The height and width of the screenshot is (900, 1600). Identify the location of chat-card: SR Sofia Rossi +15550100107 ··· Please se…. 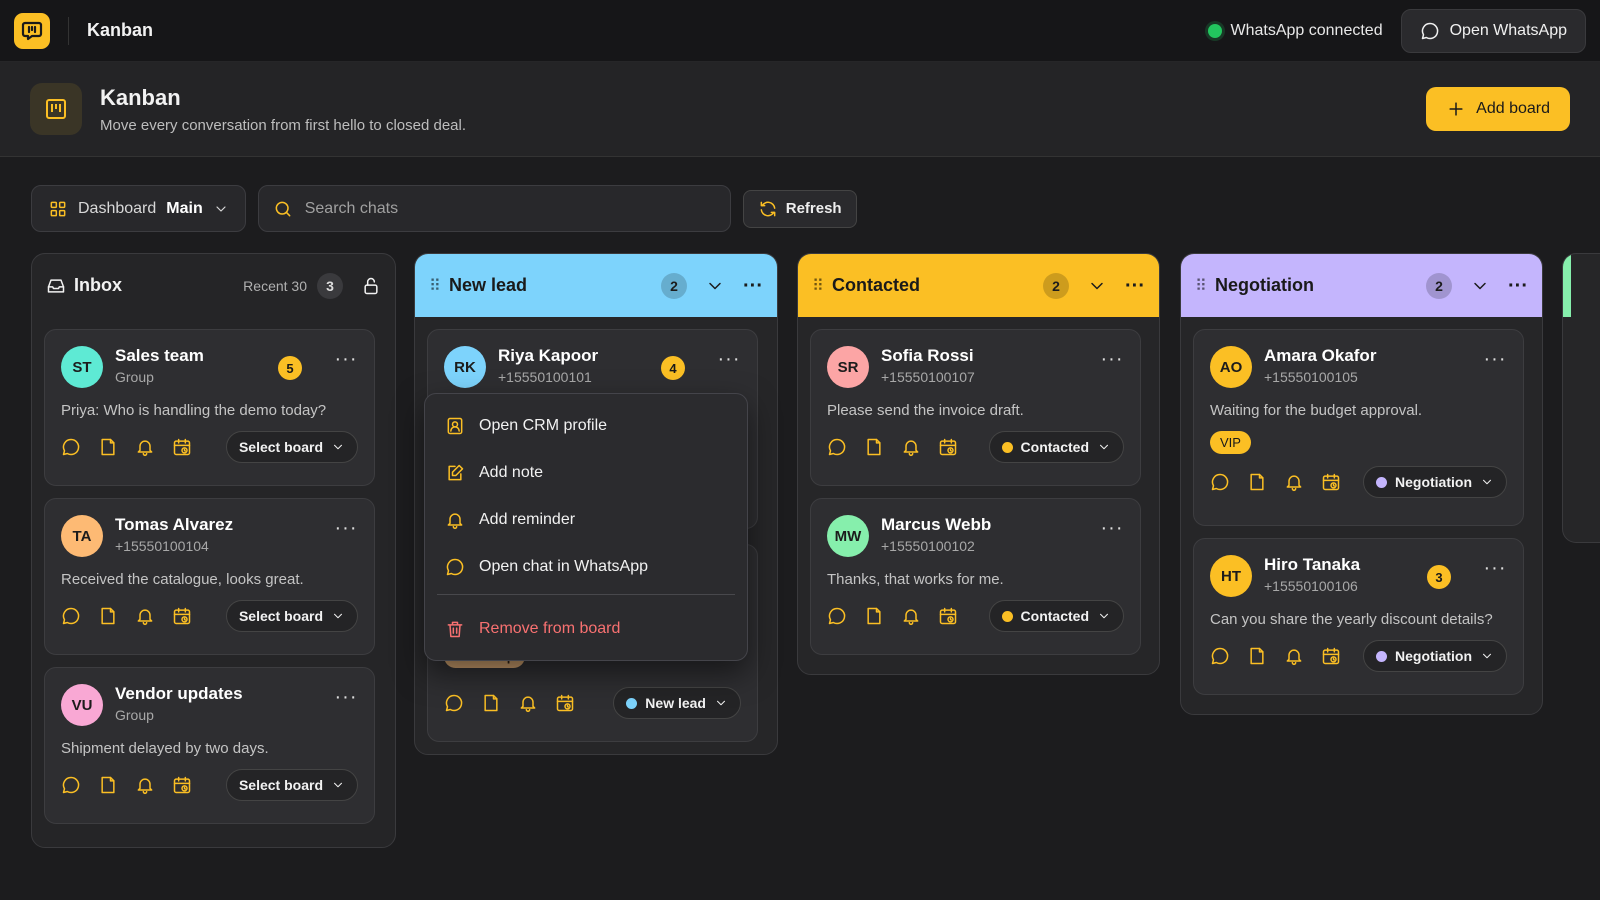
(975, 407).